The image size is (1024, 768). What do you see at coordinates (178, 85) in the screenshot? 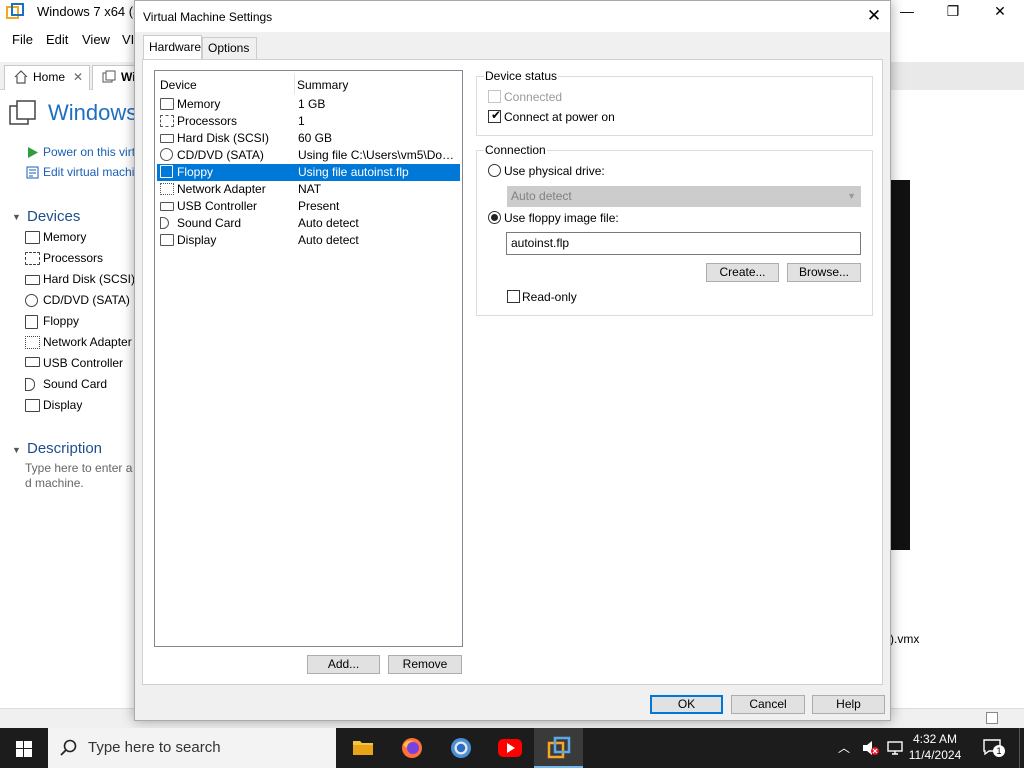
I see `column-header-device: Device` at bounding box center [178, 85].